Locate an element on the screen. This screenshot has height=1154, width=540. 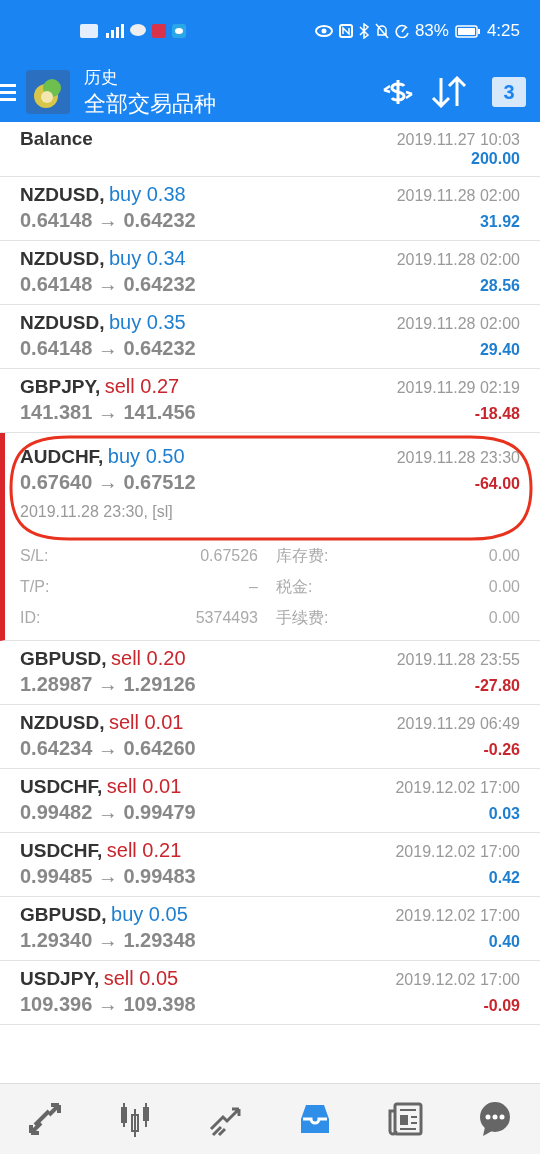
detail-value: 0.67526 is located at coordinates (228, 556).